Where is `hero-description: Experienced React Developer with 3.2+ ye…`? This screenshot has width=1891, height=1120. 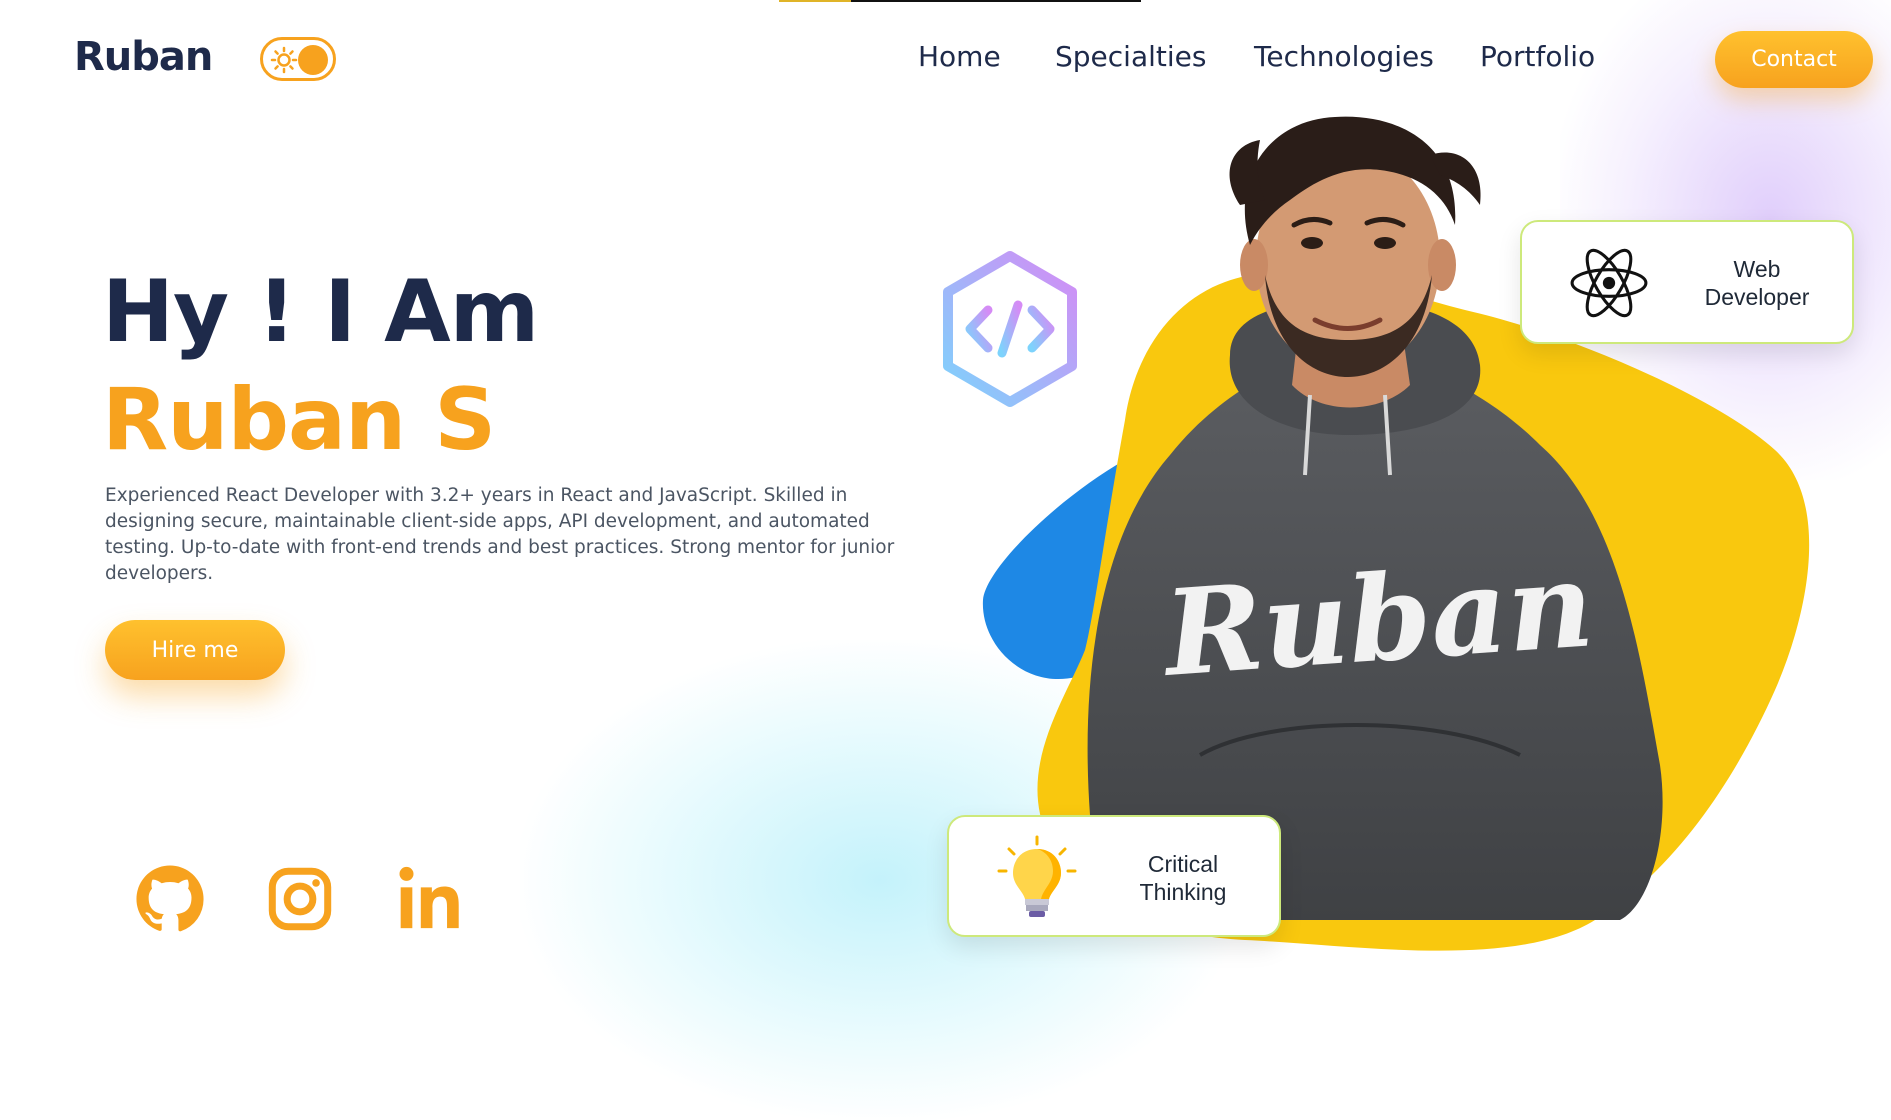 hero-description: Experienced React Developer with 3.2+ ye… is located at coordinates (500, 534).